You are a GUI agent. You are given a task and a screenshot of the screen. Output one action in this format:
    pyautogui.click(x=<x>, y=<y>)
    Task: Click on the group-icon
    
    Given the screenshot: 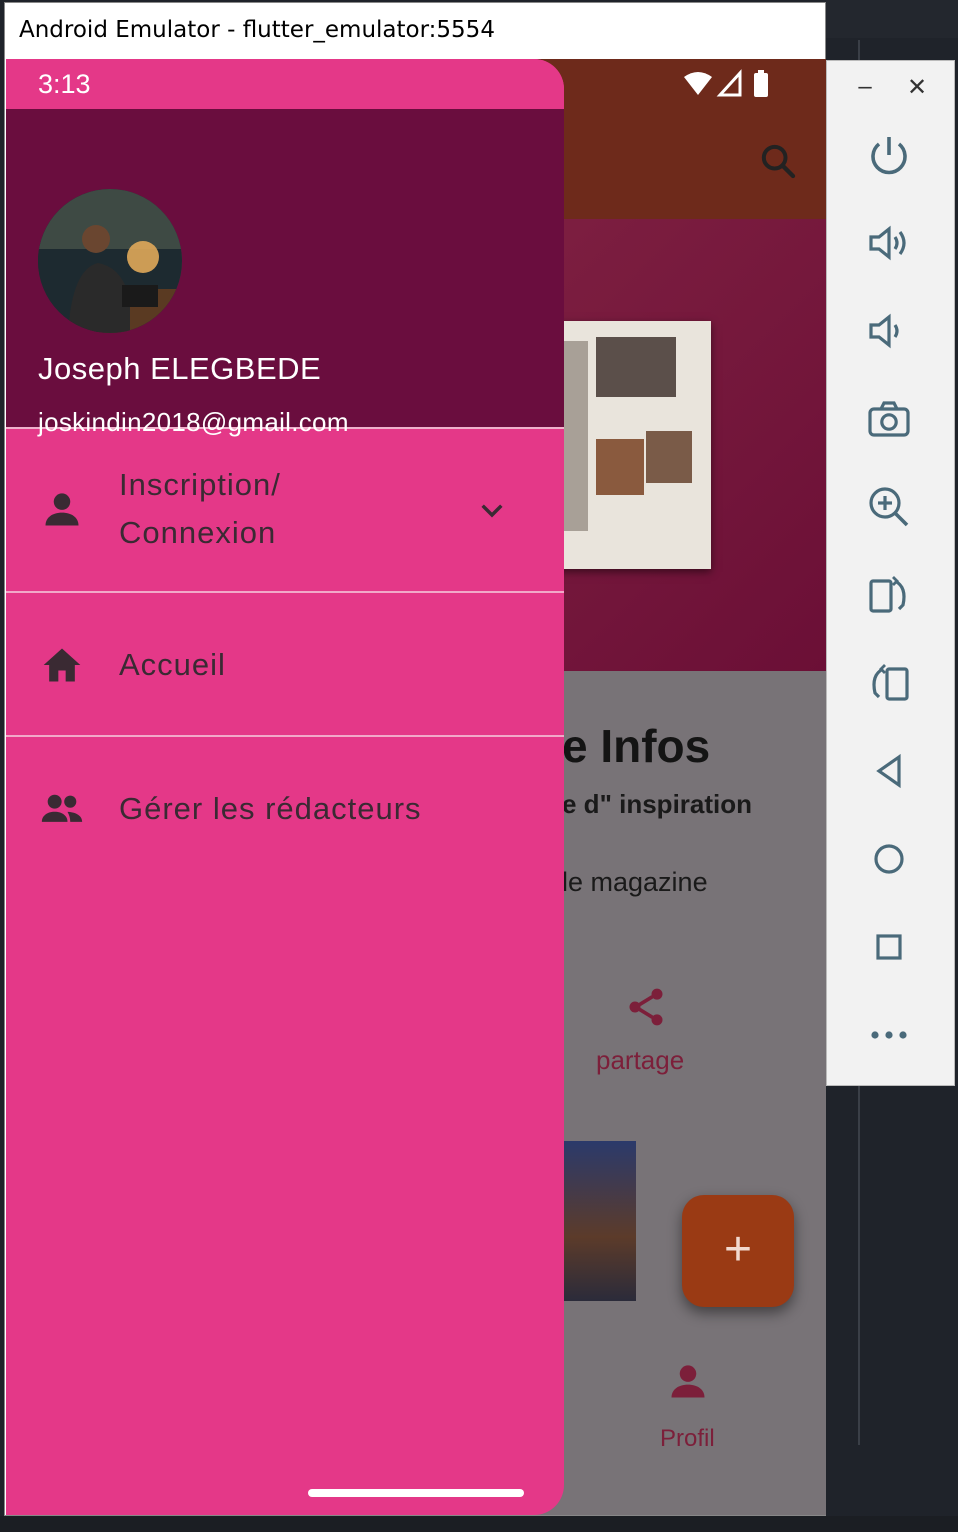 What is the action you would take?
    pyautogui.click(x=62, y=808)
    